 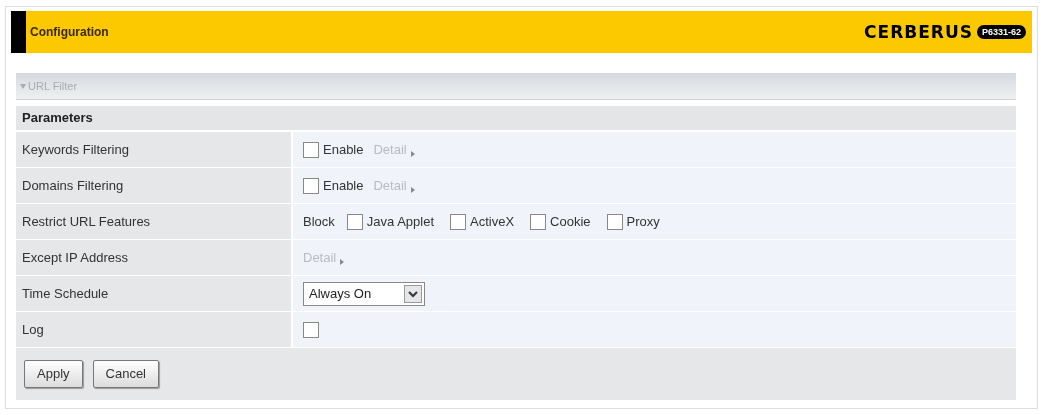 What do you see at coordinates (319, 221) in the screenshot?
I see `block-label: Block` at bounding box center [319, 221].